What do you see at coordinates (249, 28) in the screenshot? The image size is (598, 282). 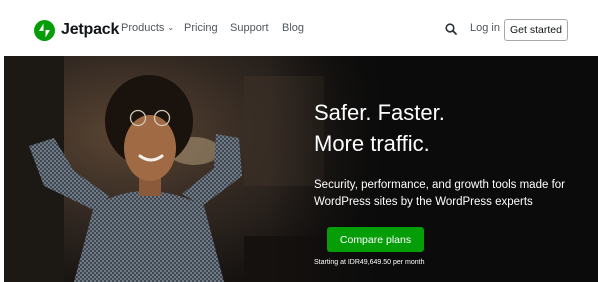 I see `nav-item-support: Support` at bounding box center [249, 28].